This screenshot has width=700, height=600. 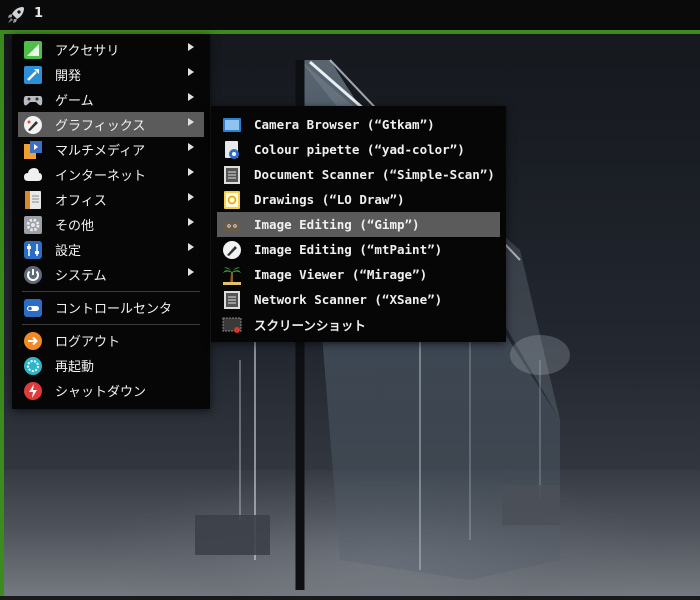 What do you see at coordinates (100, 126) in the screenshot?
I see `menu-item-label: グラフィックス` at bounding box center [100, 126].